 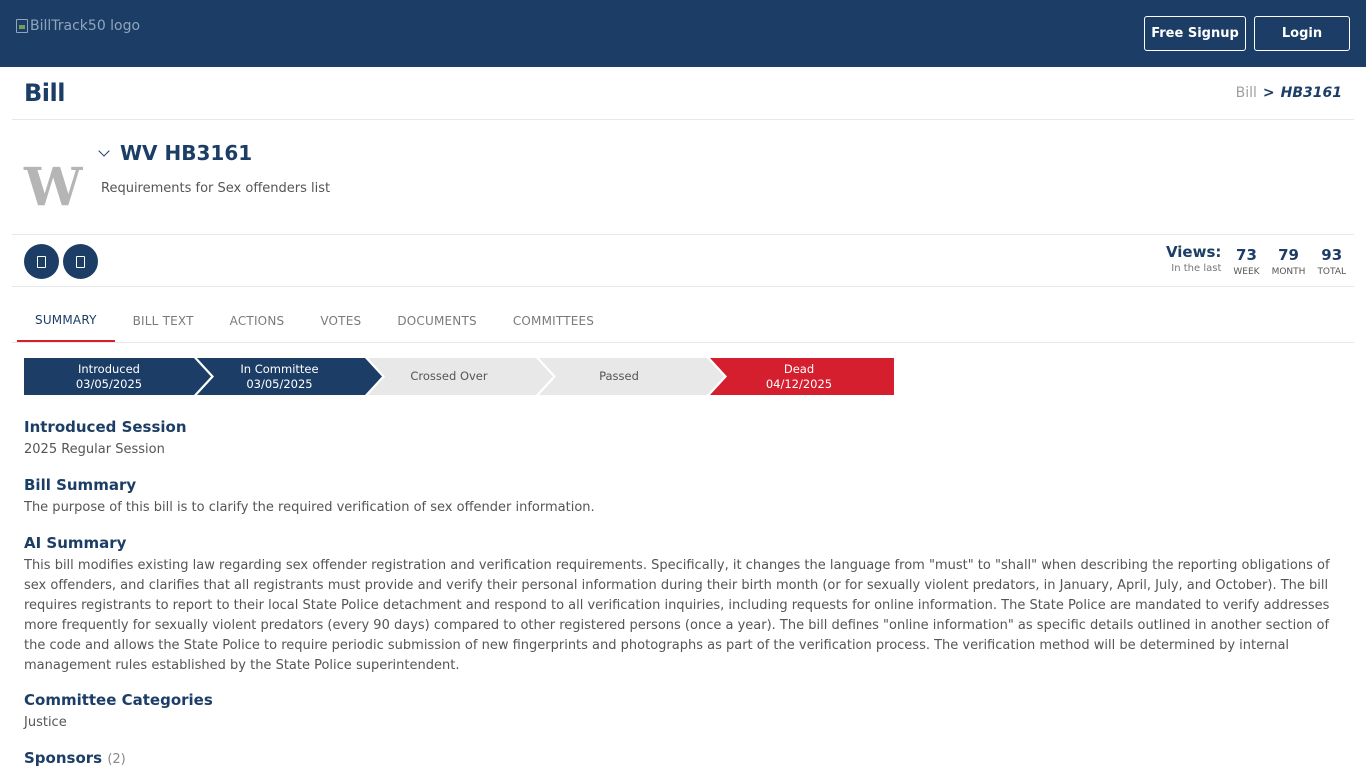 What do you see at coordinates (1311, 93) in the screenshot?
I see `breadcrumb-current: HB3161` at bounding box center [1311, 93].